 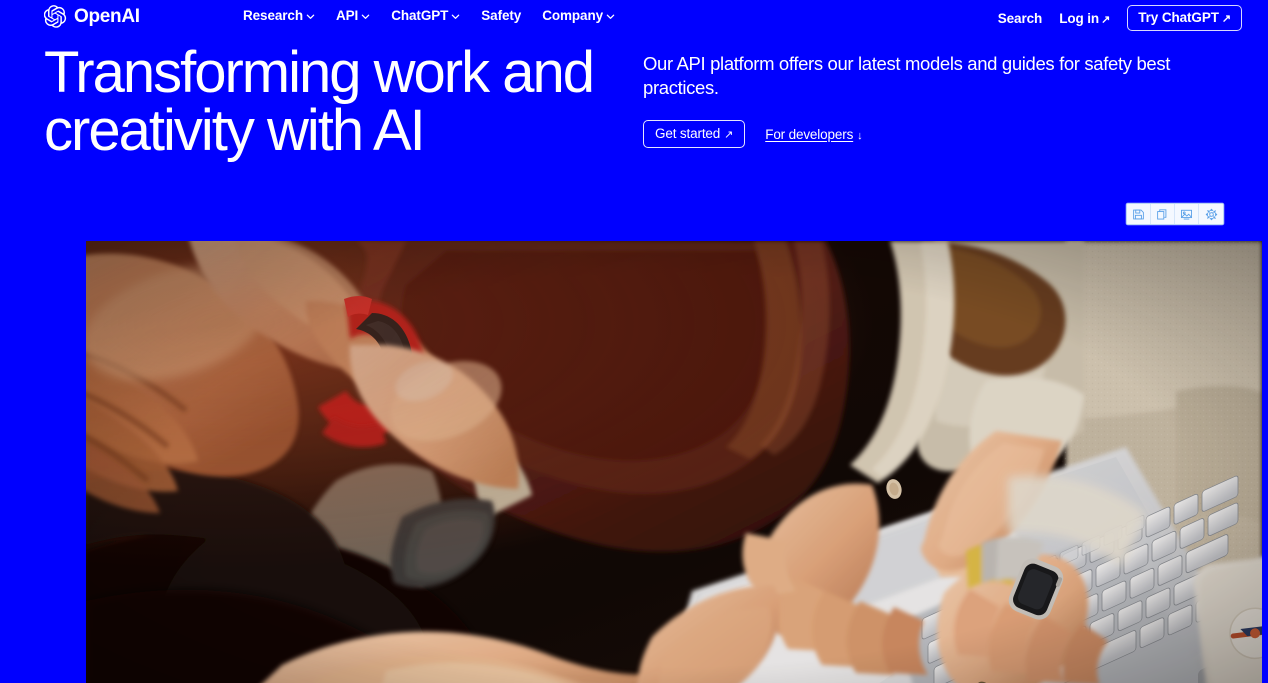 What do you see at coordinates (347, 15) in the screenshot?
I see `nav-item-api-label: API` at bounding box center [347, 15].